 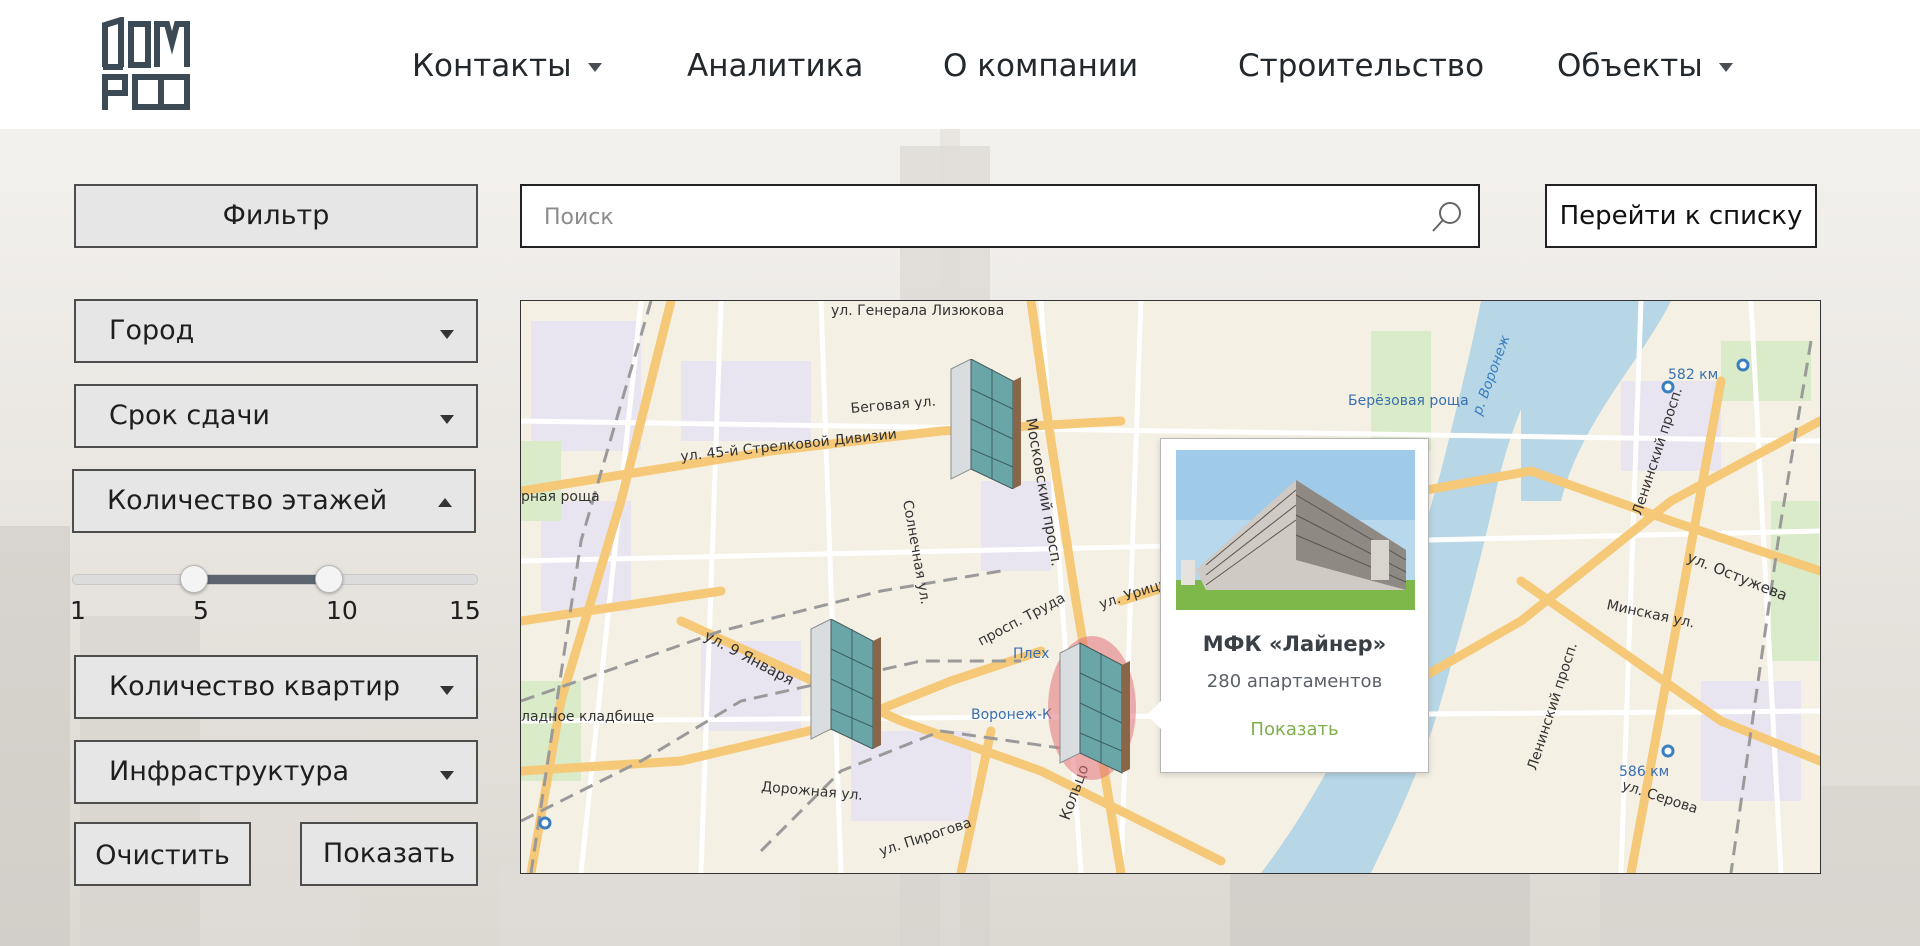 I want to click on deadline-dropdown: Срок сдачи, so click(x=276, y=416).